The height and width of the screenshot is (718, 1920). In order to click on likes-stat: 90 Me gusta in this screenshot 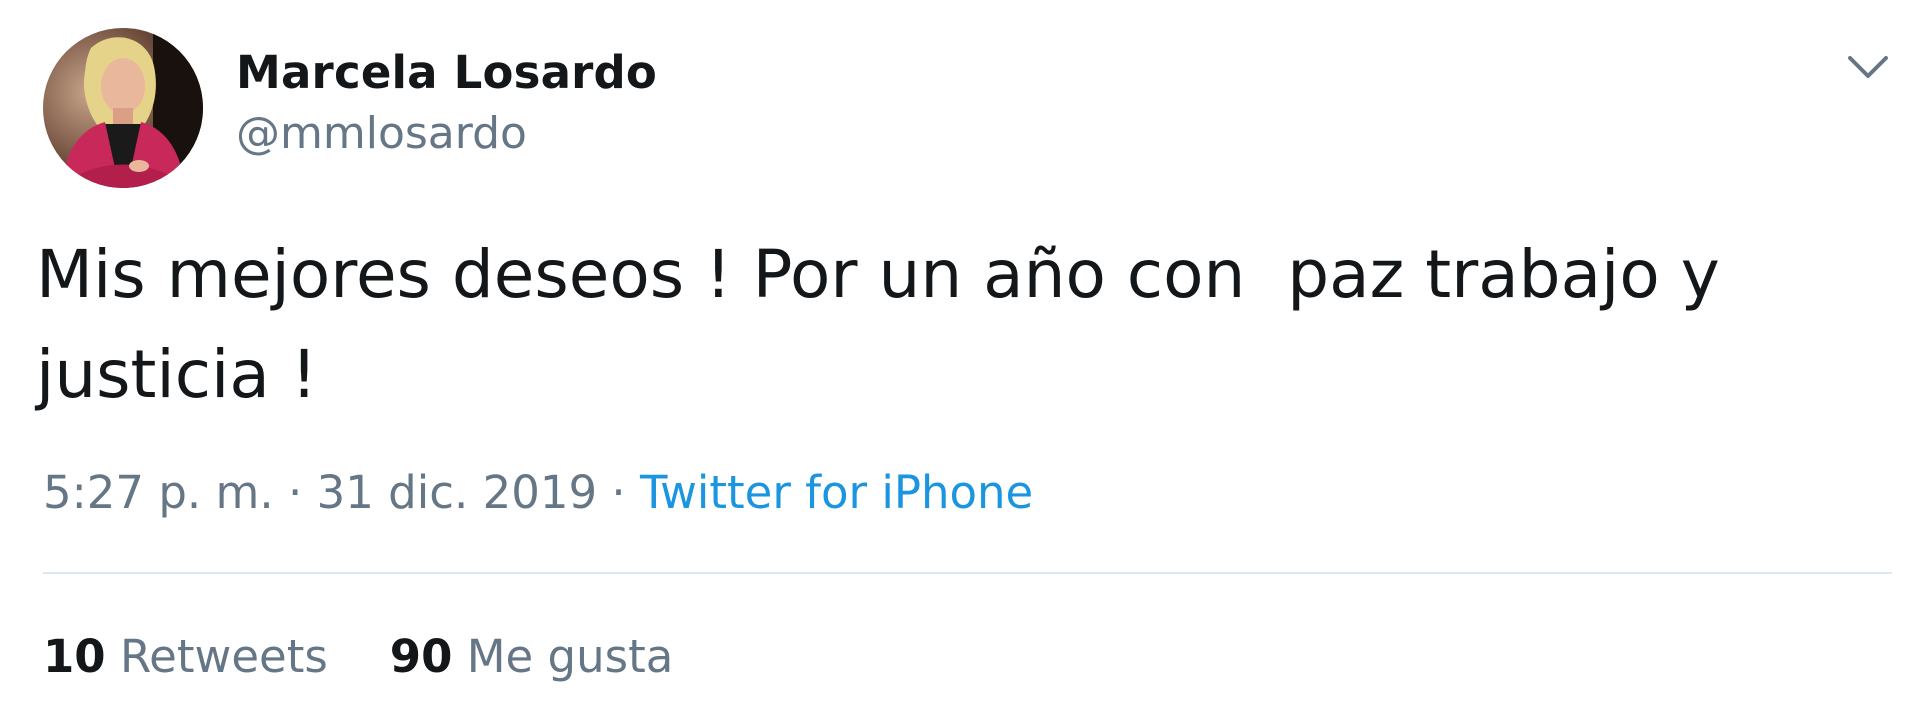, I will do `click(532, 656)`.